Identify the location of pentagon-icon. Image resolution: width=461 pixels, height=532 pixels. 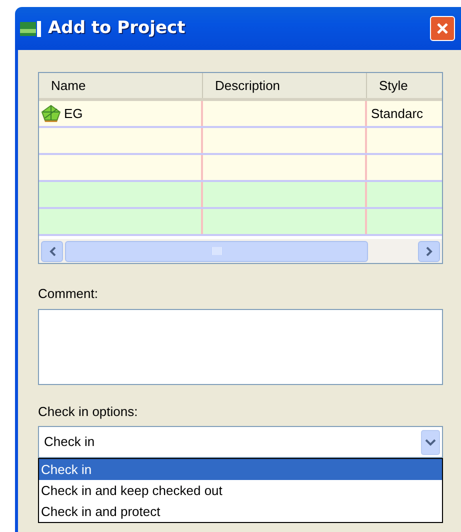
(51, 113).